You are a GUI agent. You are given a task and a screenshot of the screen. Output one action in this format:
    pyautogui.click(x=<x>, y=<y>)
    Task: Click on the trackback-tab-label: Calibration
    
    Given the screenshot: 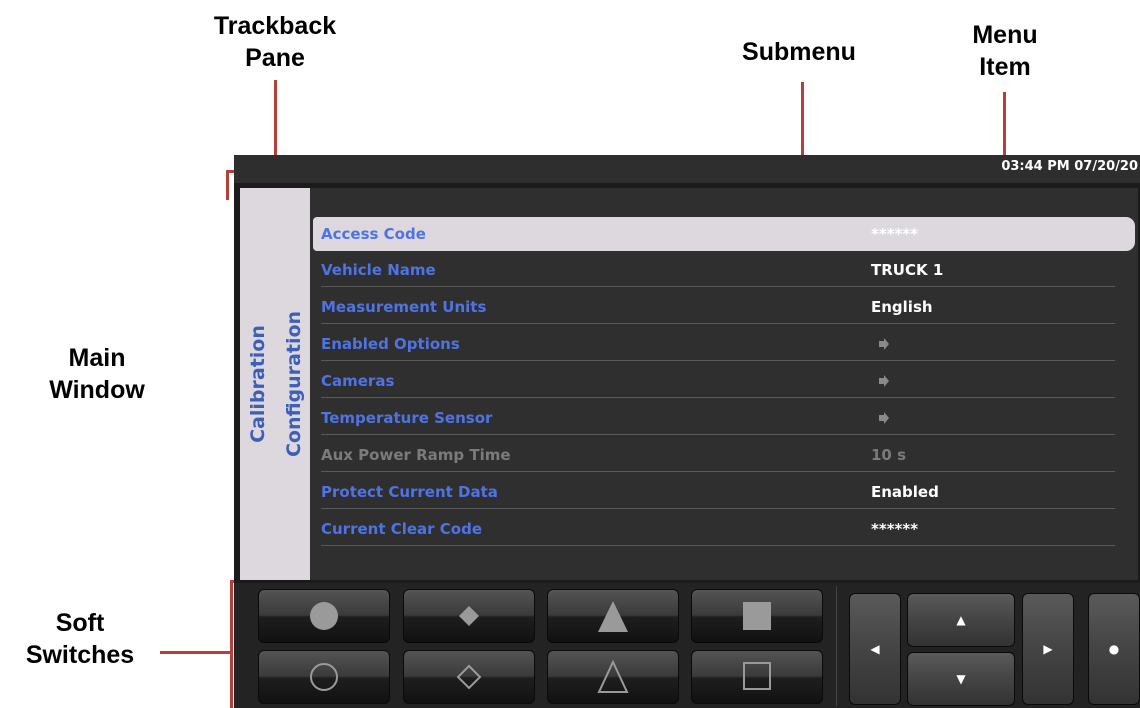 What is the action you would take?
    pyautogui.click(x=258, y=384)
    